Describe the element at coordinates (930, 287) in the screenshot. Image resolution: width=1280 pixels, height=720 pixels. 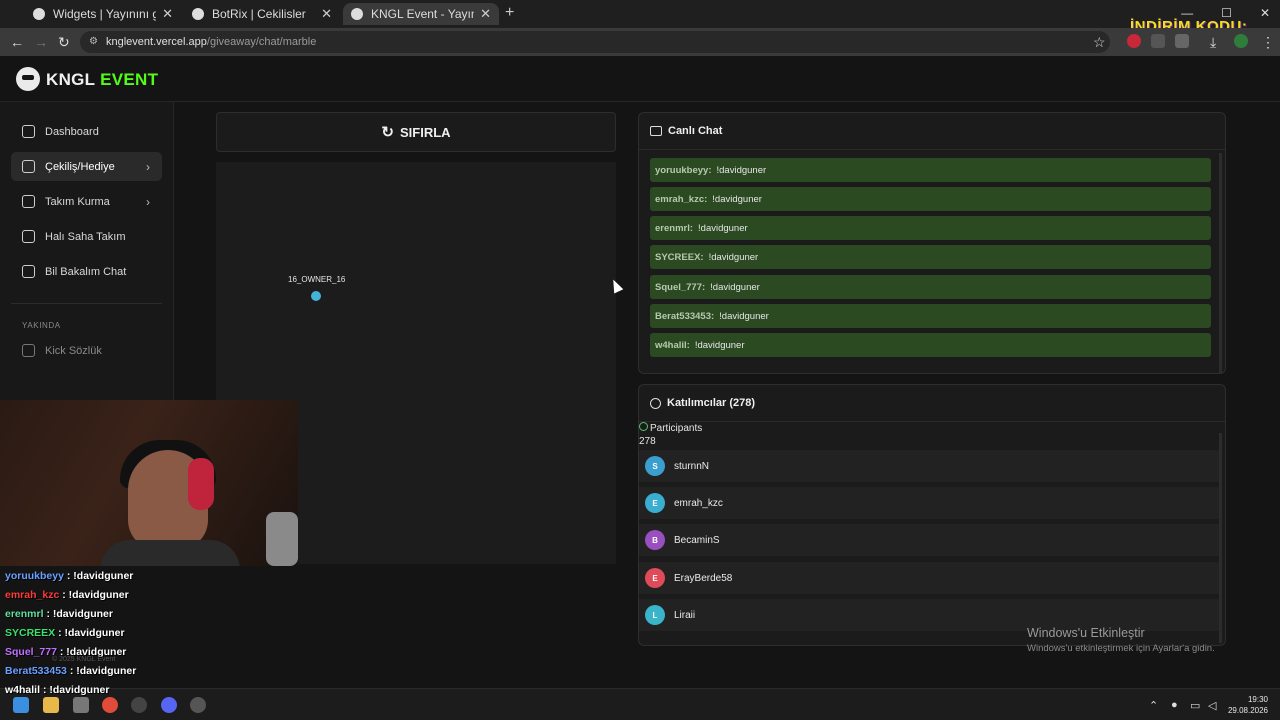
I see `chat-message: Squel_777: !davidguner` at that location.